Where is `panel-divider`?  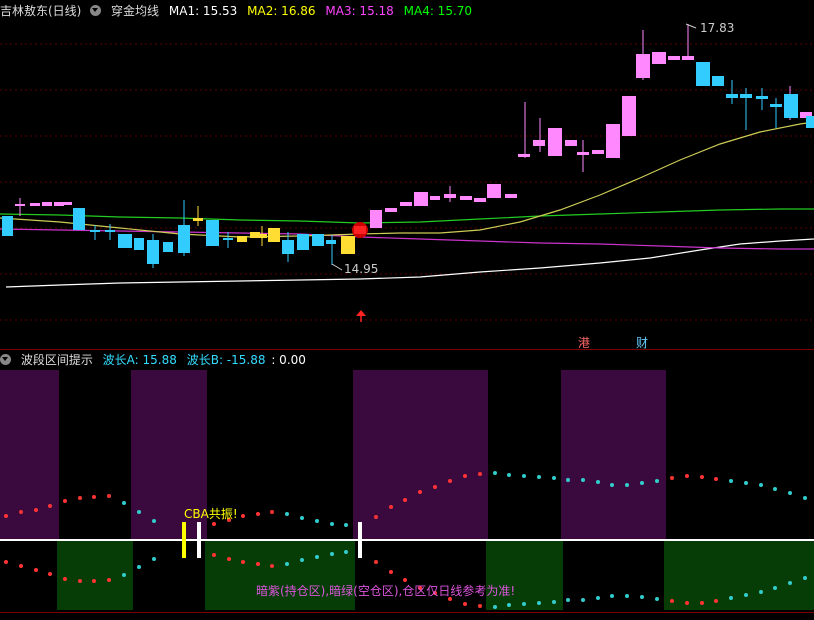 panel-divider is located at coordinates (407, 349).